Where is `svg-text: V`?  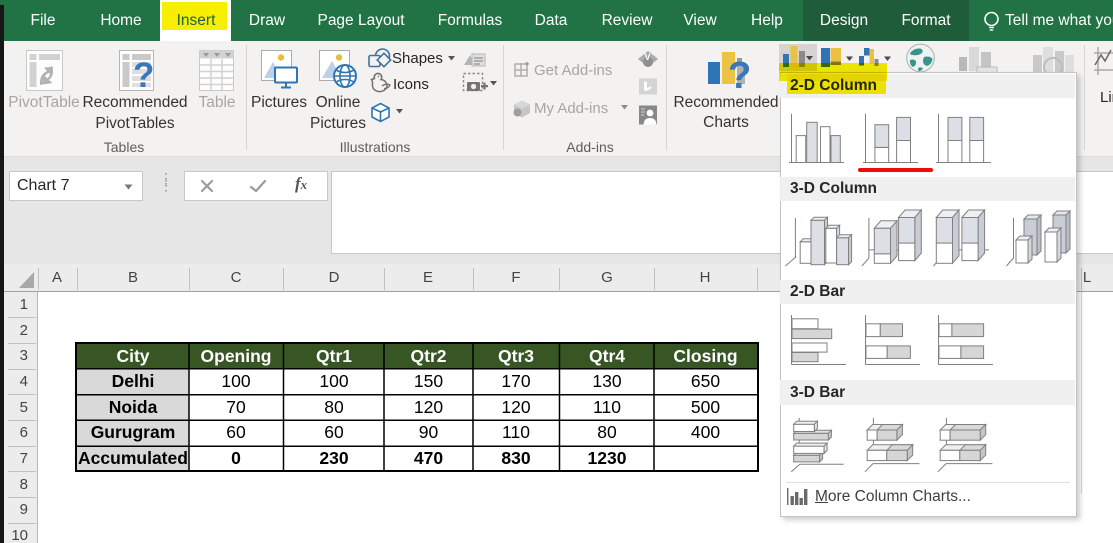
svg-text: V is located at coordinates (648, 57).